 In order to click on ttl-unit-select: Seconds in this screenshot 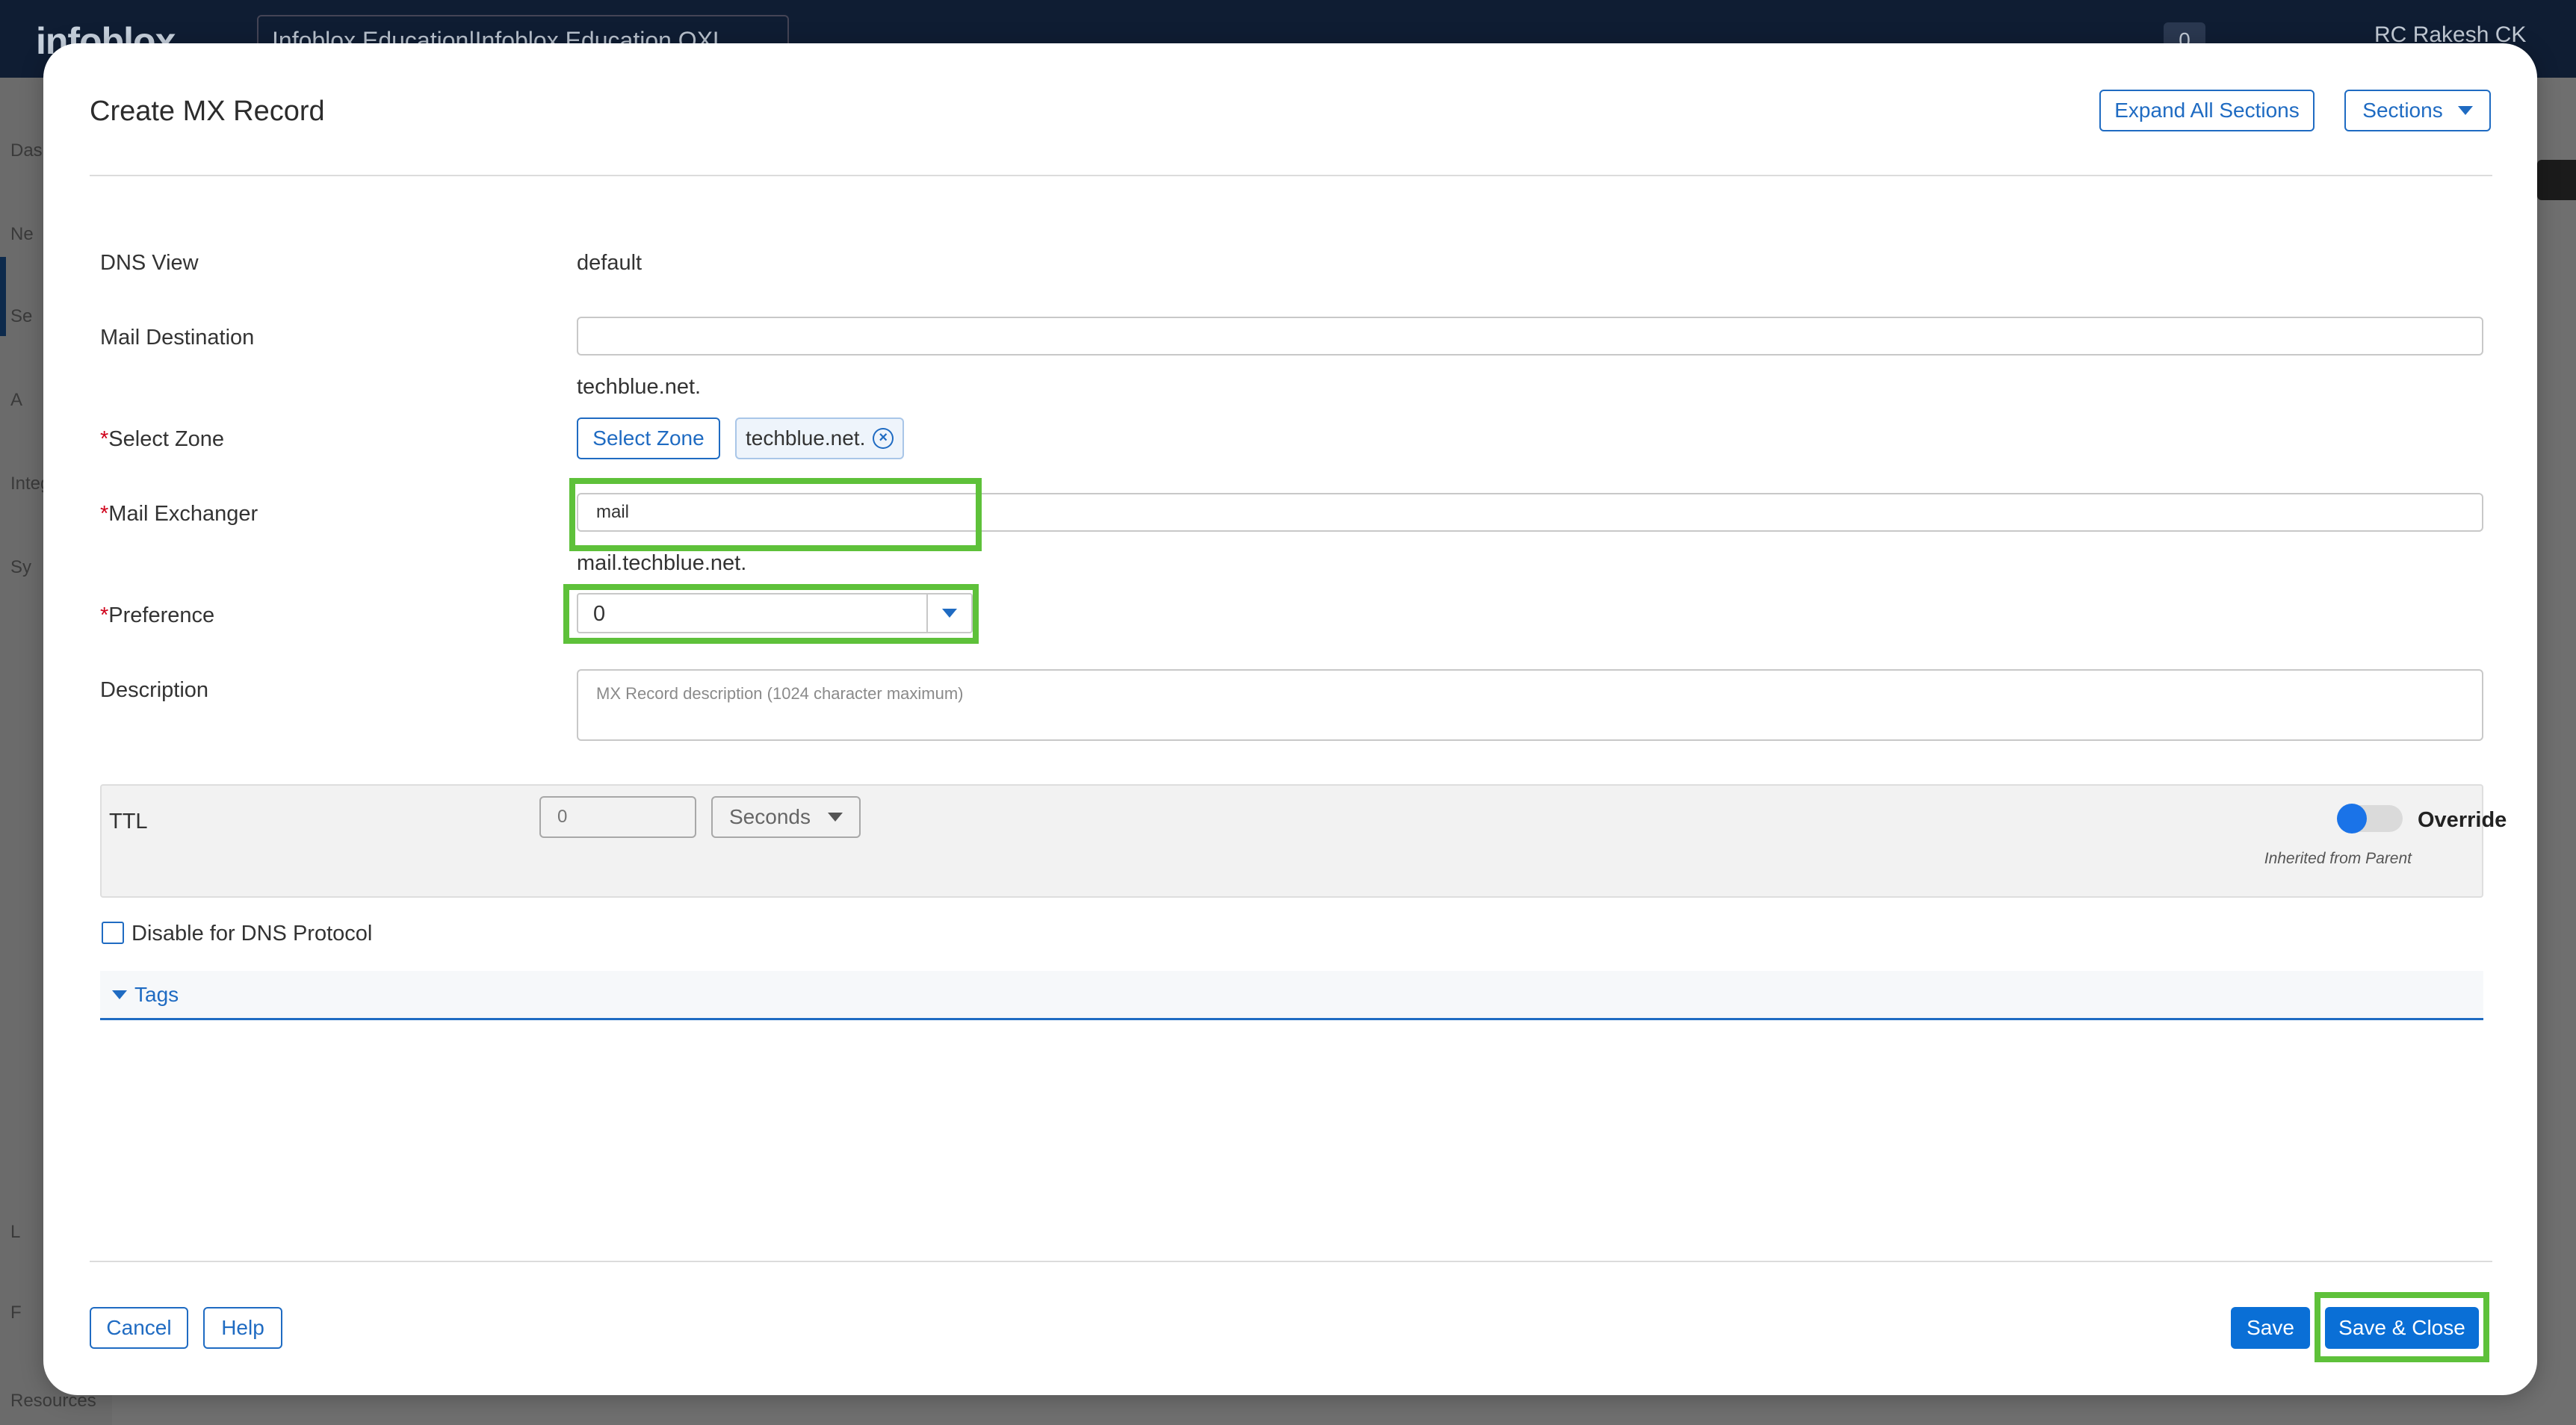, I will do `click(786, 817)`.